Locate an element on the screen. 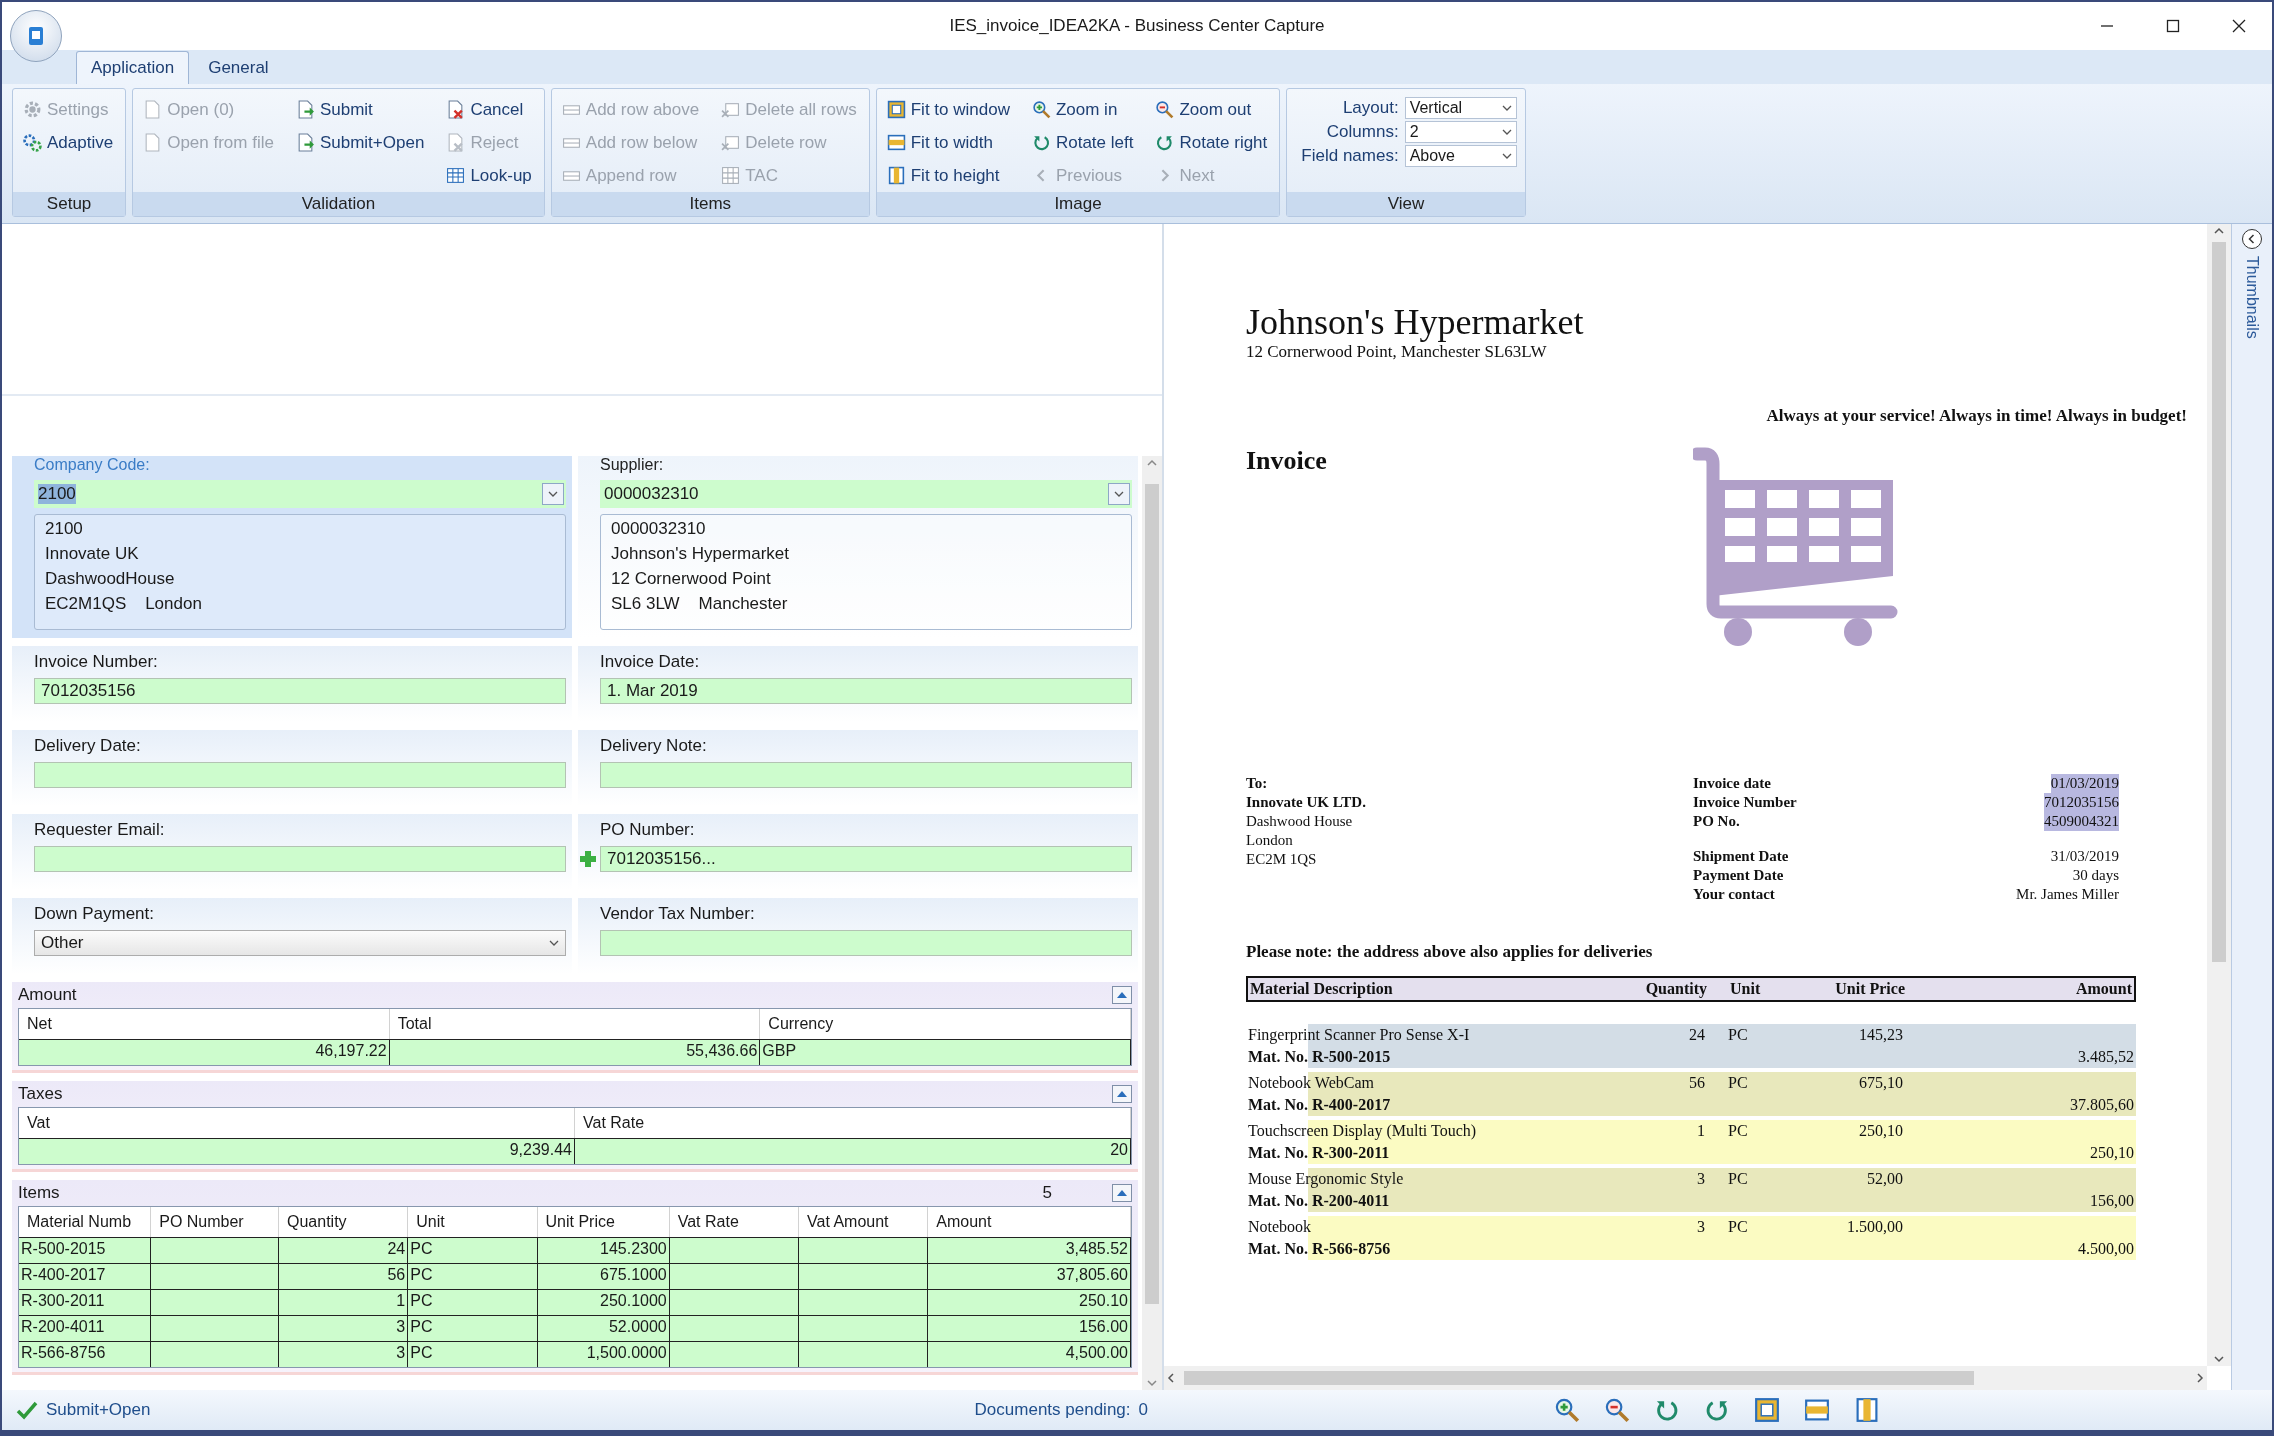 The width and height of the screenshot is (2274, 1436). table-cell: 55,436.66 is located at coordinates (575, 1052).